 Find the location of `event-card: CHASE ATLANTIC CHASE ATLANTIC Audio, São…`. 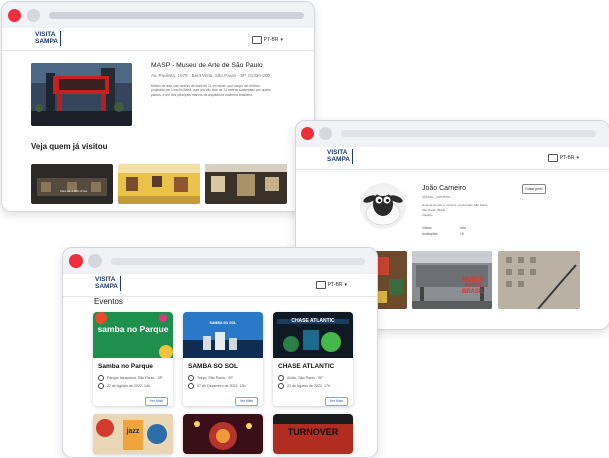

event-card: CHASE ATLANTIC CHASE ATLANTIC Audio, São… is located at coordinates (313, 359).